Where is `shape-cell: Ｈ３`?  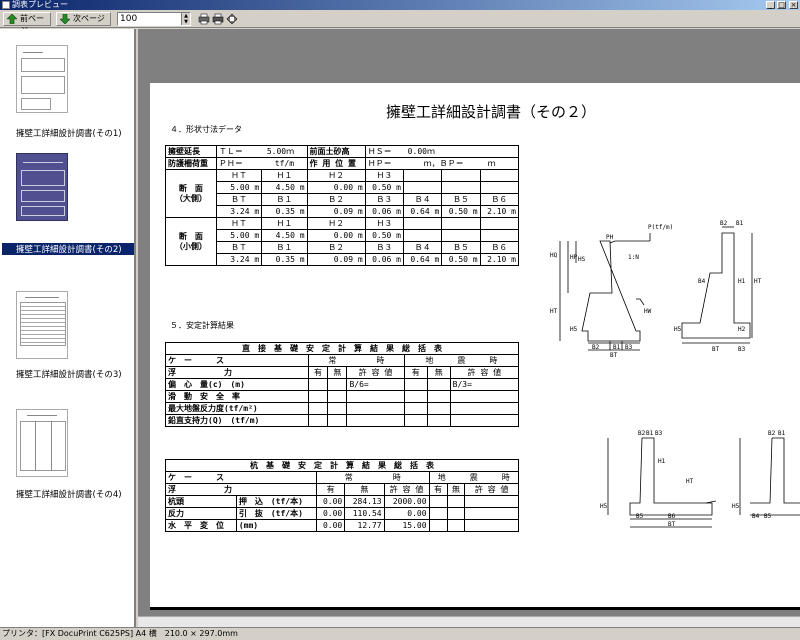 shape-cell: Ｈ３ is located at coordinates (384, 223).